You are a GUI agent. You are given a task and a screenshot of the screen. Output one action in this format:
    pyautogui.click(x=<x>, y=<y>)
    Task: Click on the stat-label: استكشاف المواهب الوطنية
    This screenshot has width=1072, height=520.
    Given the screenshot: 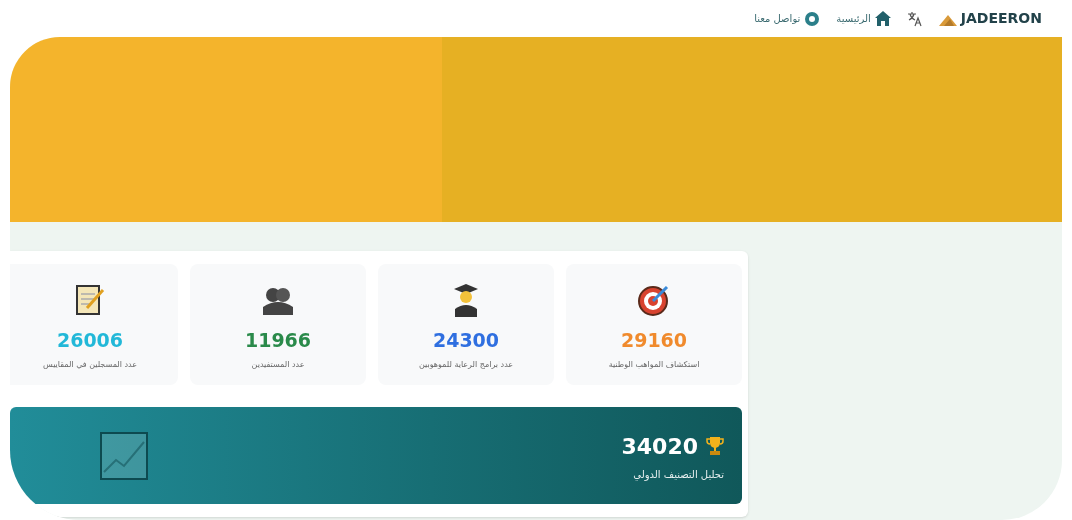 What is the action you would take?
    pyautogui.click(x=654, y=364)
    